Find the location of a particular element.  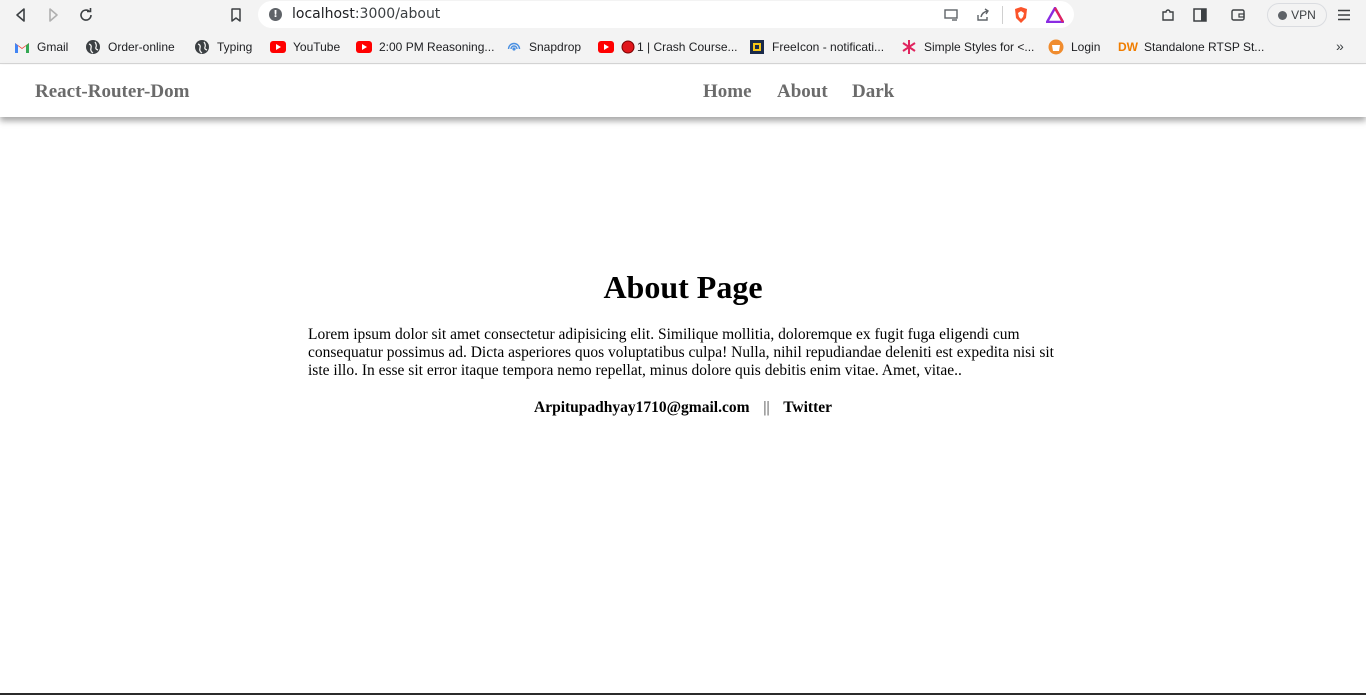

freeicon-icon is located at coordinates (757, 47).